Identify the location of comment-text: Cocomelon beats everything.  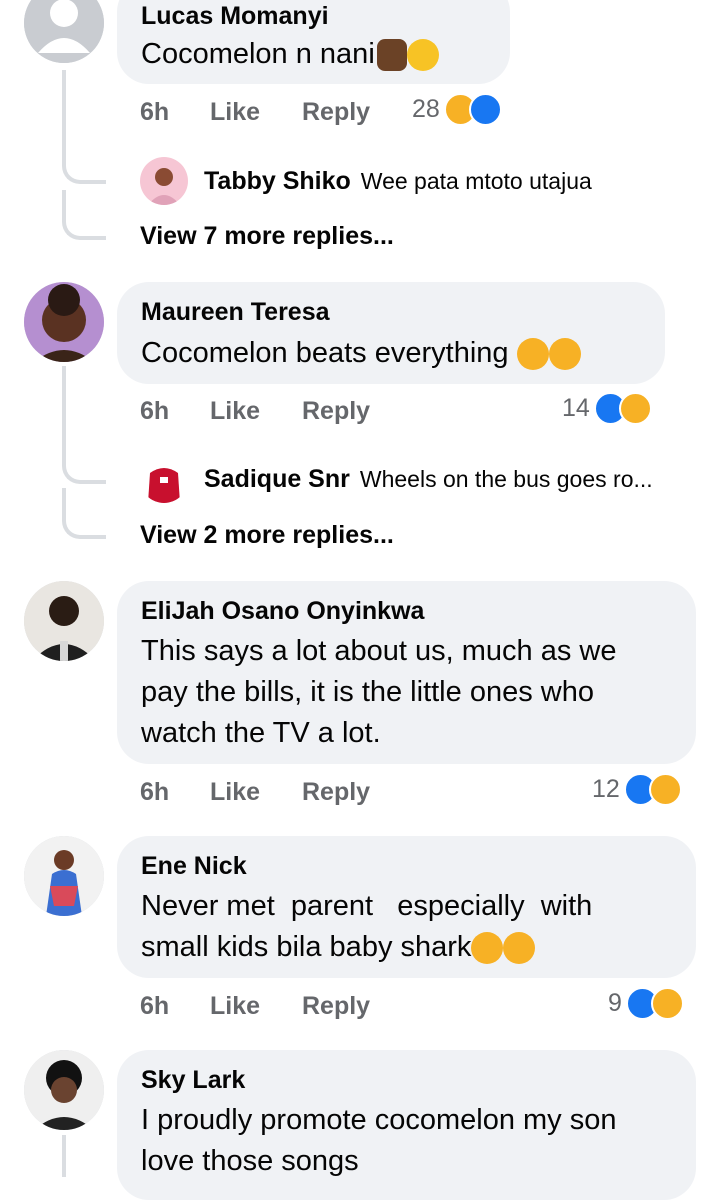
(361, 353).